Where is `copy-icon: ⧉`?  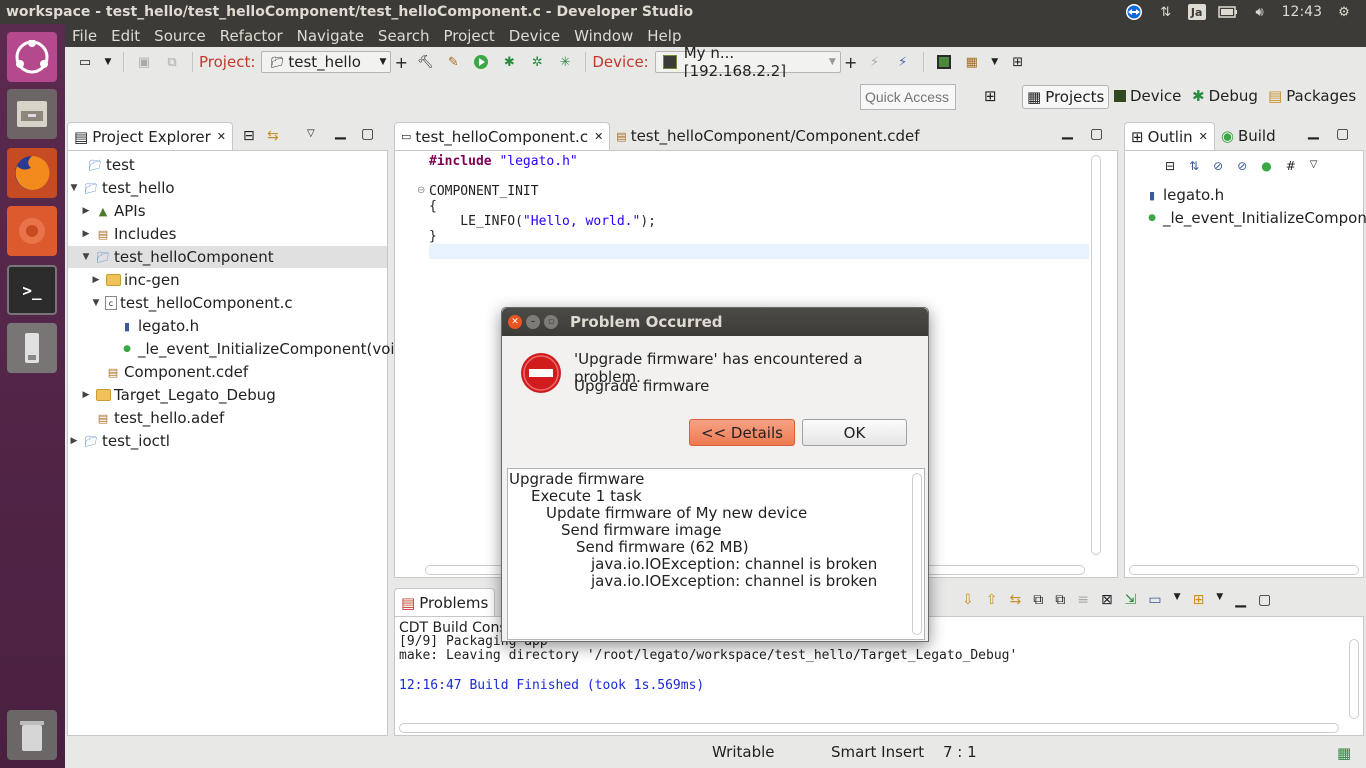
copy-icon: ⧉ is located at coordinates (1038, 600).